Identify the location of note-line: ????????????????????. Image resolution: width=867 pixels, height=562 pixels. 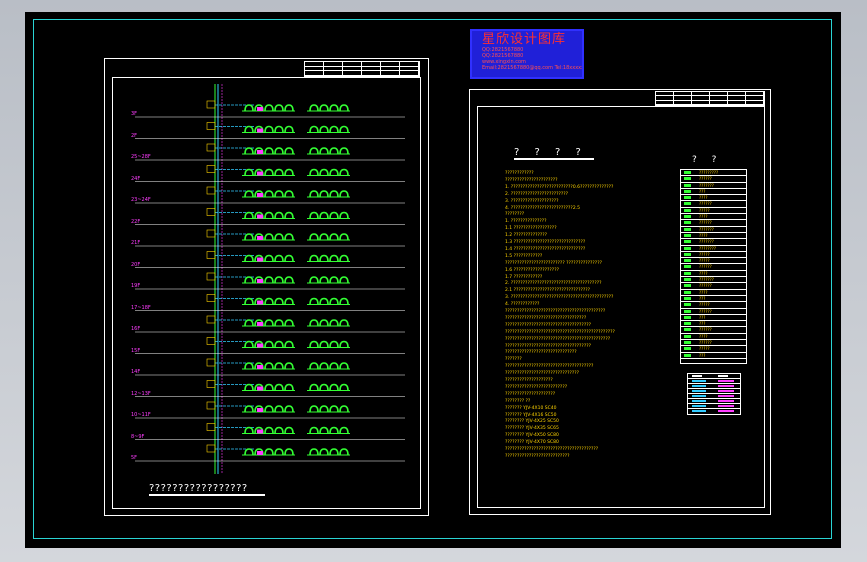
(529, 380).